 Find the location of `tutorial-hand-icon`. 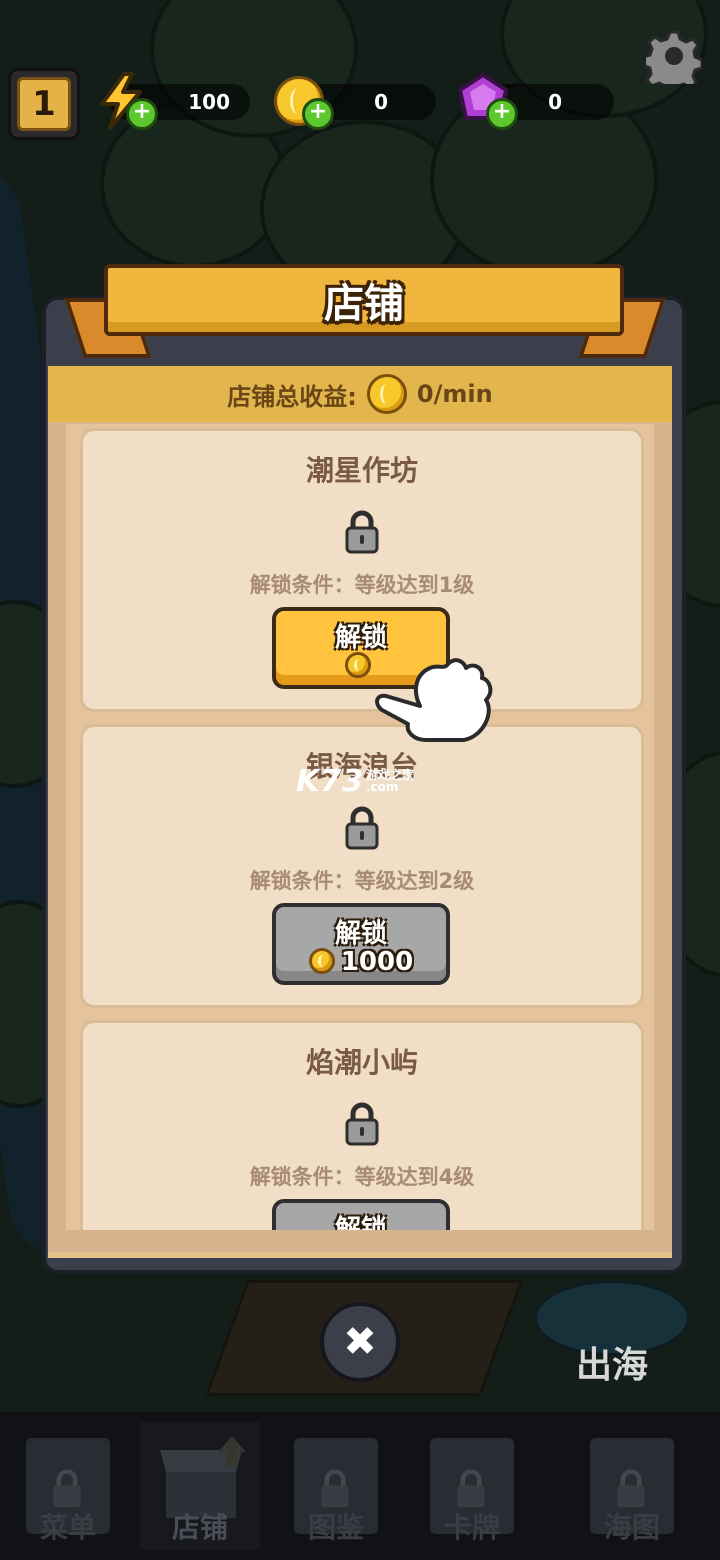

tutorial-hand-icon is located at coordinates (434, 700).